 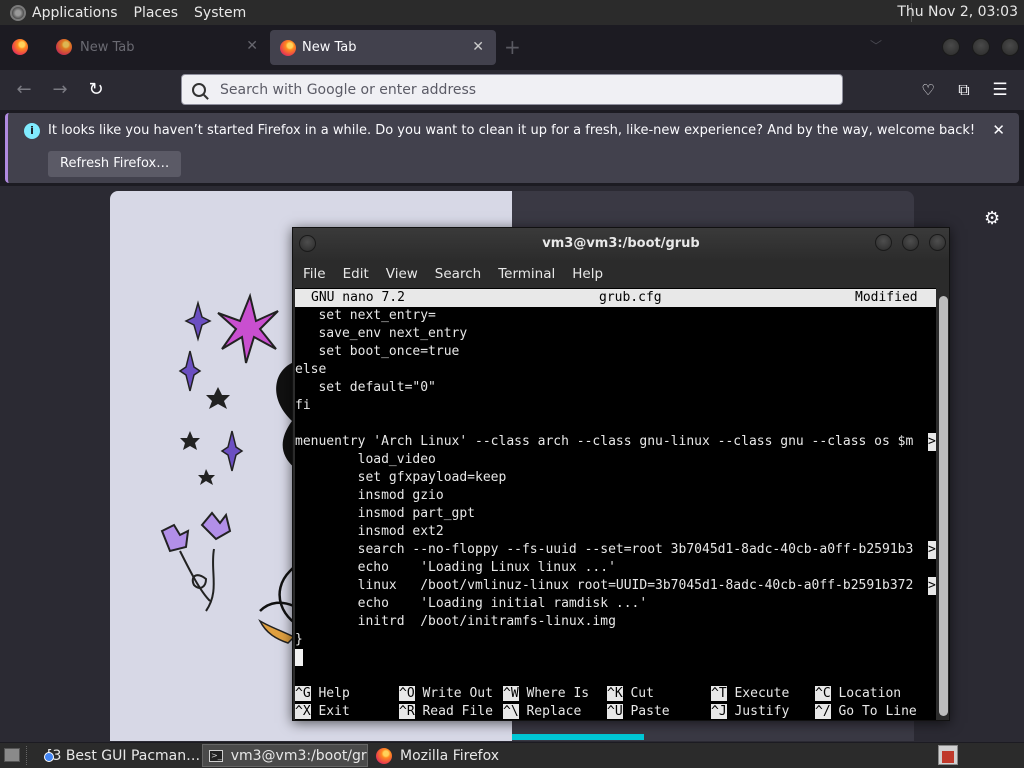 I want to click on terminal-menubar: File Edit View Search Terminal Help, so click(x=621, y=274).